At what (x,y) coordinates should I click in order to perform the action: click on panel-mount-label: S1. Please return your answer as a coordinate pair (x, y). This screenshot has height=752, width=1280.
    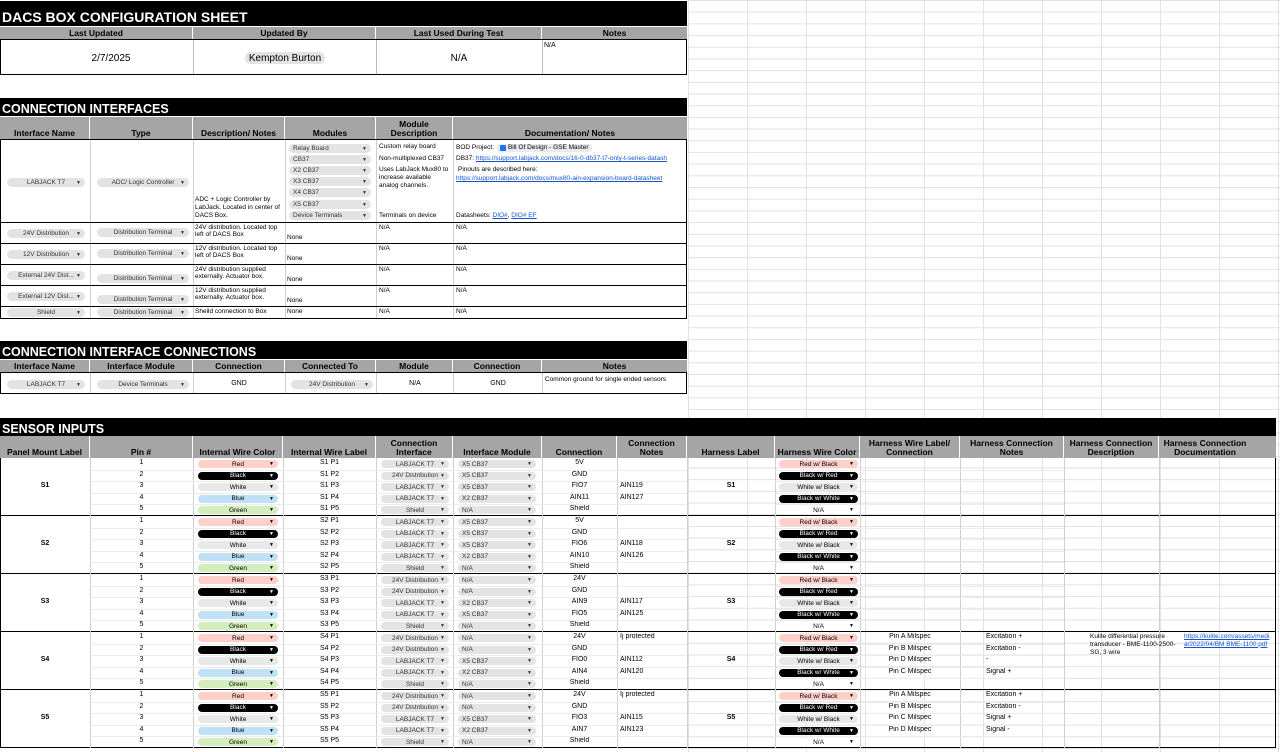
    Looking at the image, I should click on (45, 486).